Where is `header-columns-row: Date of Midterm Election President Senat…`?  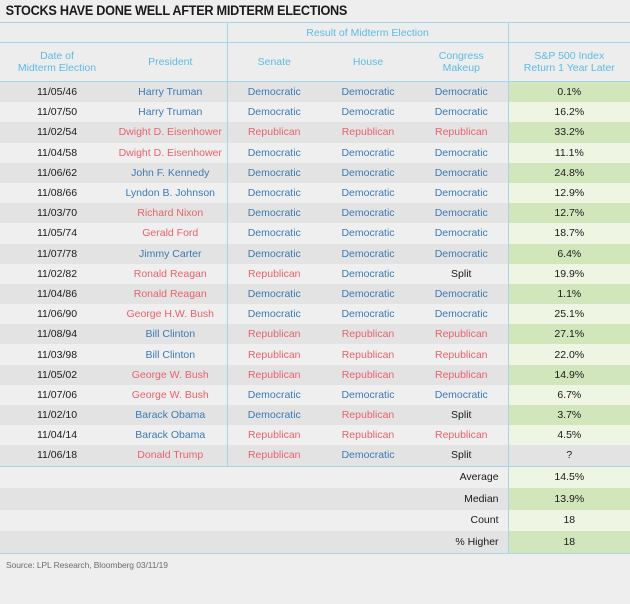 header-columns-row: Date of Midterm Election President Senat… is located at coordinates (315, 62).